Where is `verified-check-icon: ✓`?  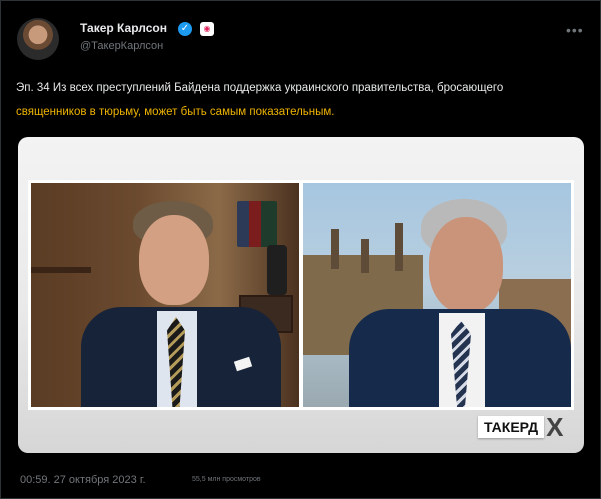 verified-check-icon: ✓ is located at coordinates (185, 29).